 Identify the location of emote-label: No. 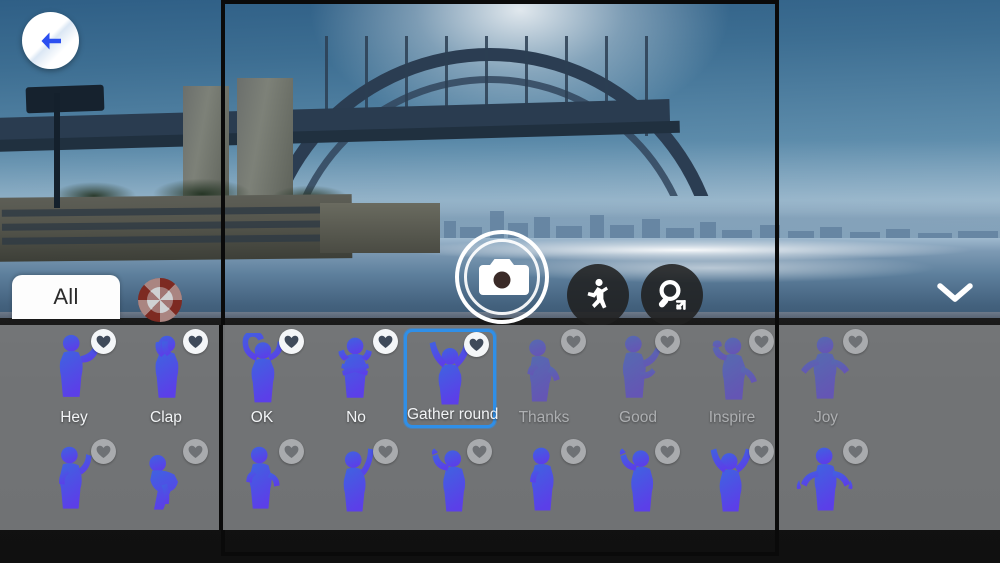
(356, 417).